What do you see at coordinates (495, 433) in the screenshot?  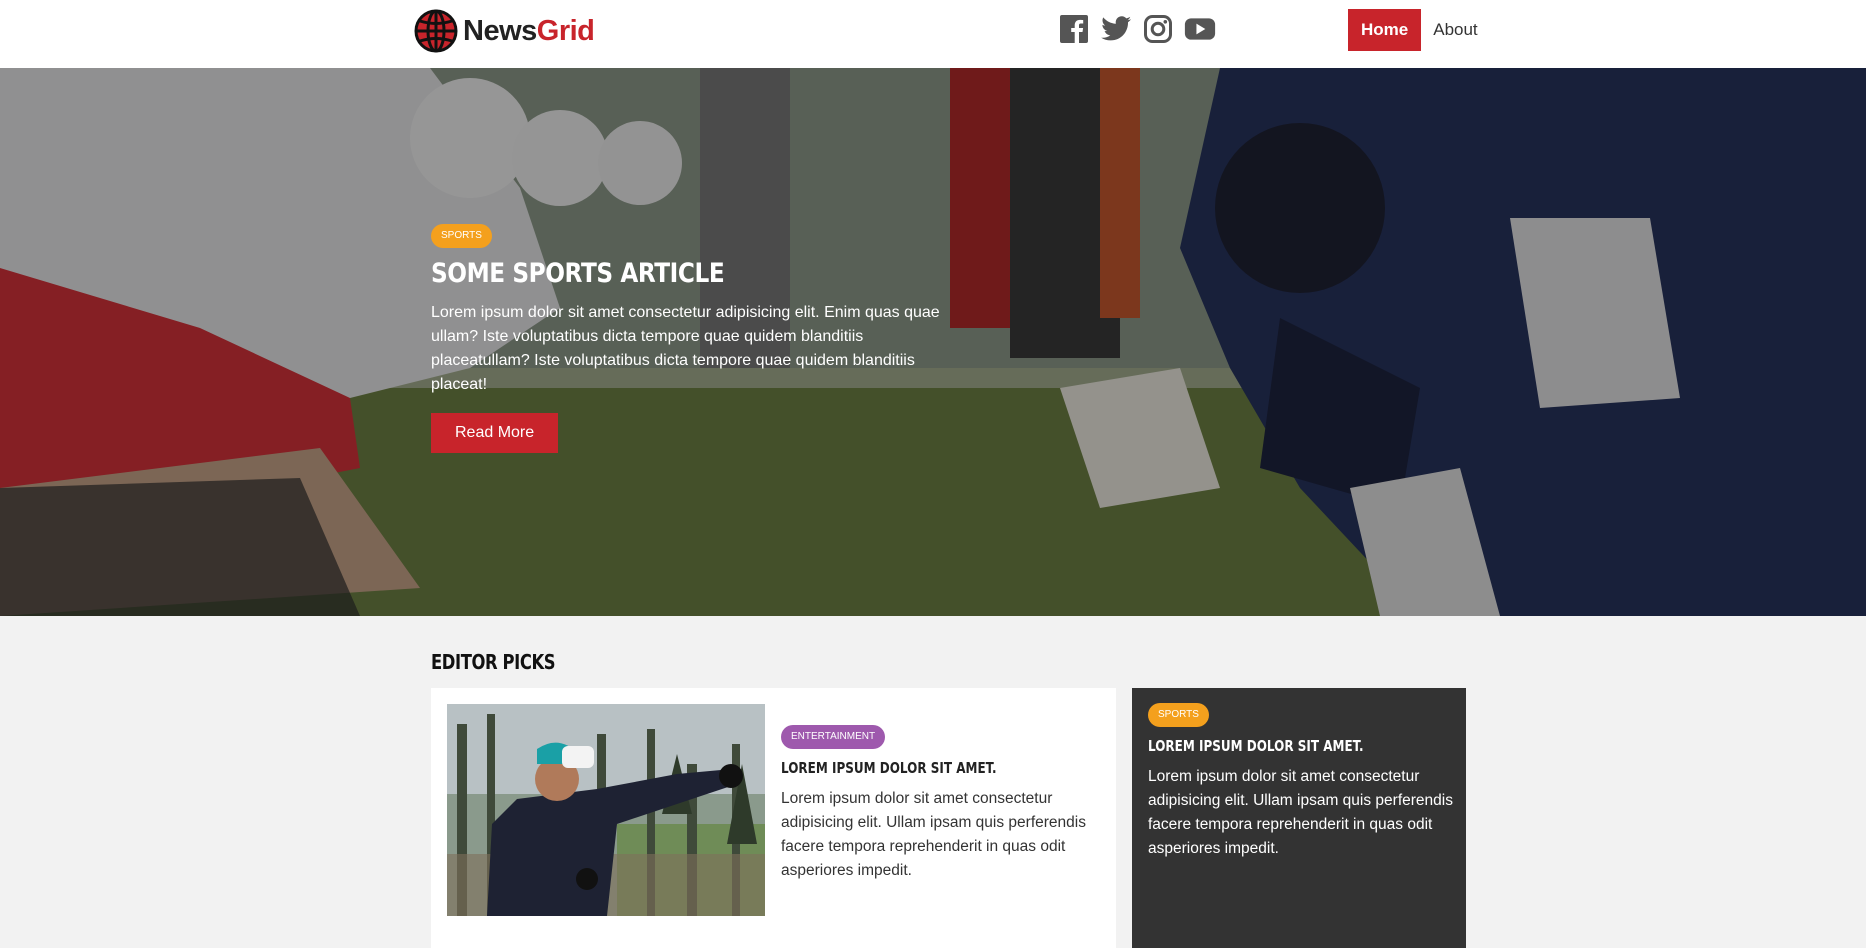 I see `read-more-button: Read More` at bounding box center [495, 433].